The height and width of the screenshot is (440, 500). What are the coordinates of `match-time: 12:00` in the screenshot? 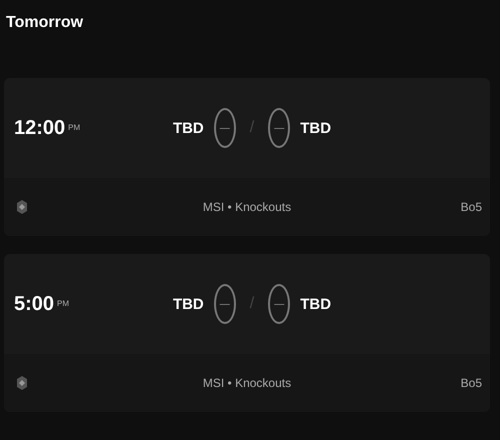 It's located at (40, 128).